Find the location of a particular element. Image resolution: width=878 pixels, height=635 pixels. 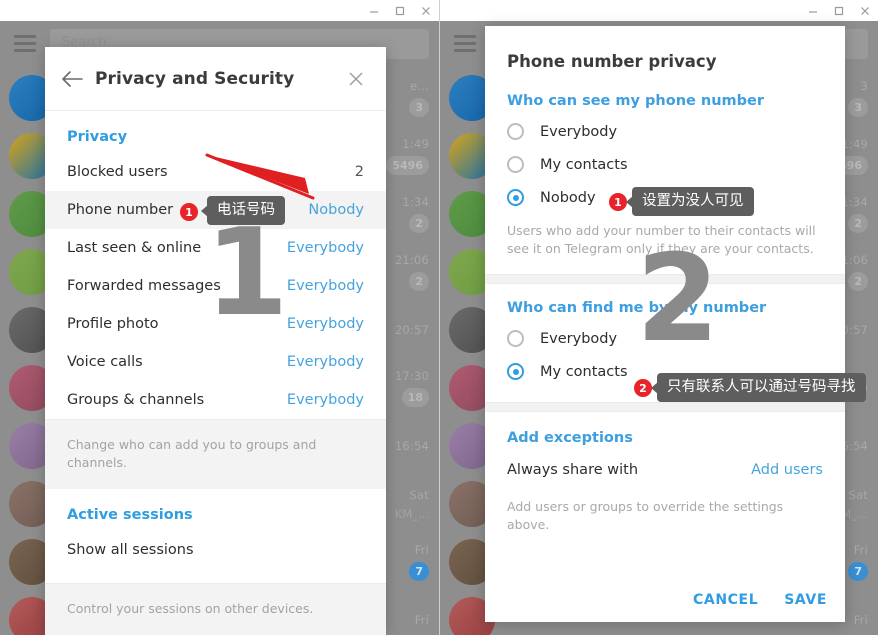

radio-option: My contacts is located at coordinates (665, 164).